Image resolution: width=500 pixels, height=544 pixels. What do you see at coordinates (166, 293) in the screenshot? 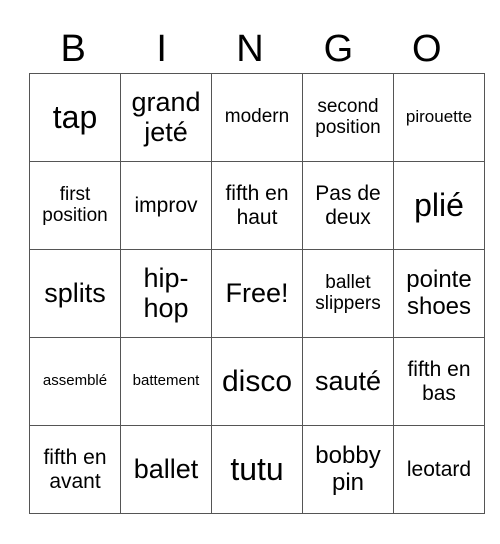
I see `bingo-cell: hip-hop` at bounding box center [166, 293].